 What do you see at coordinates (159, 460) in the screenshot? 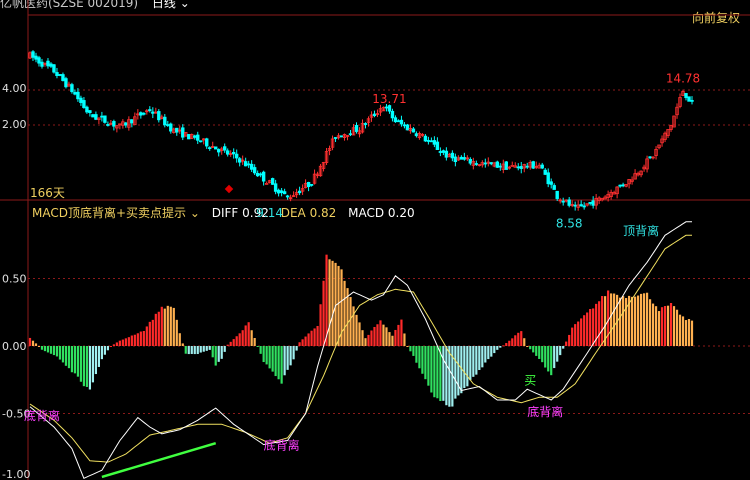
I see `divergence-line` at bounding box center [159, 460].